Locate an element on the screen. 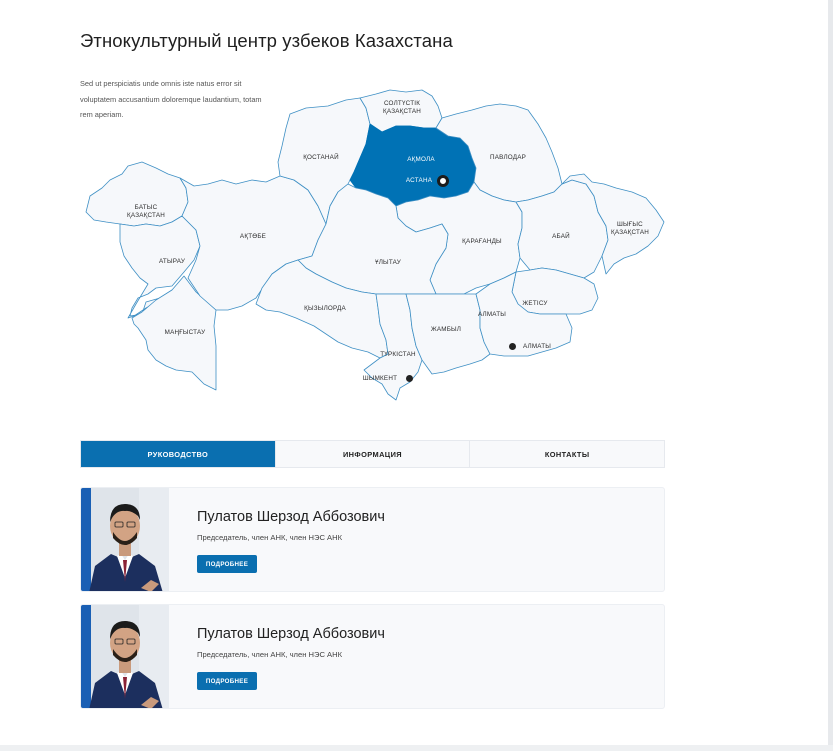 The height and width of the screenshot is (751, 833). shymkent-marker is located at coordinates (409, 378).